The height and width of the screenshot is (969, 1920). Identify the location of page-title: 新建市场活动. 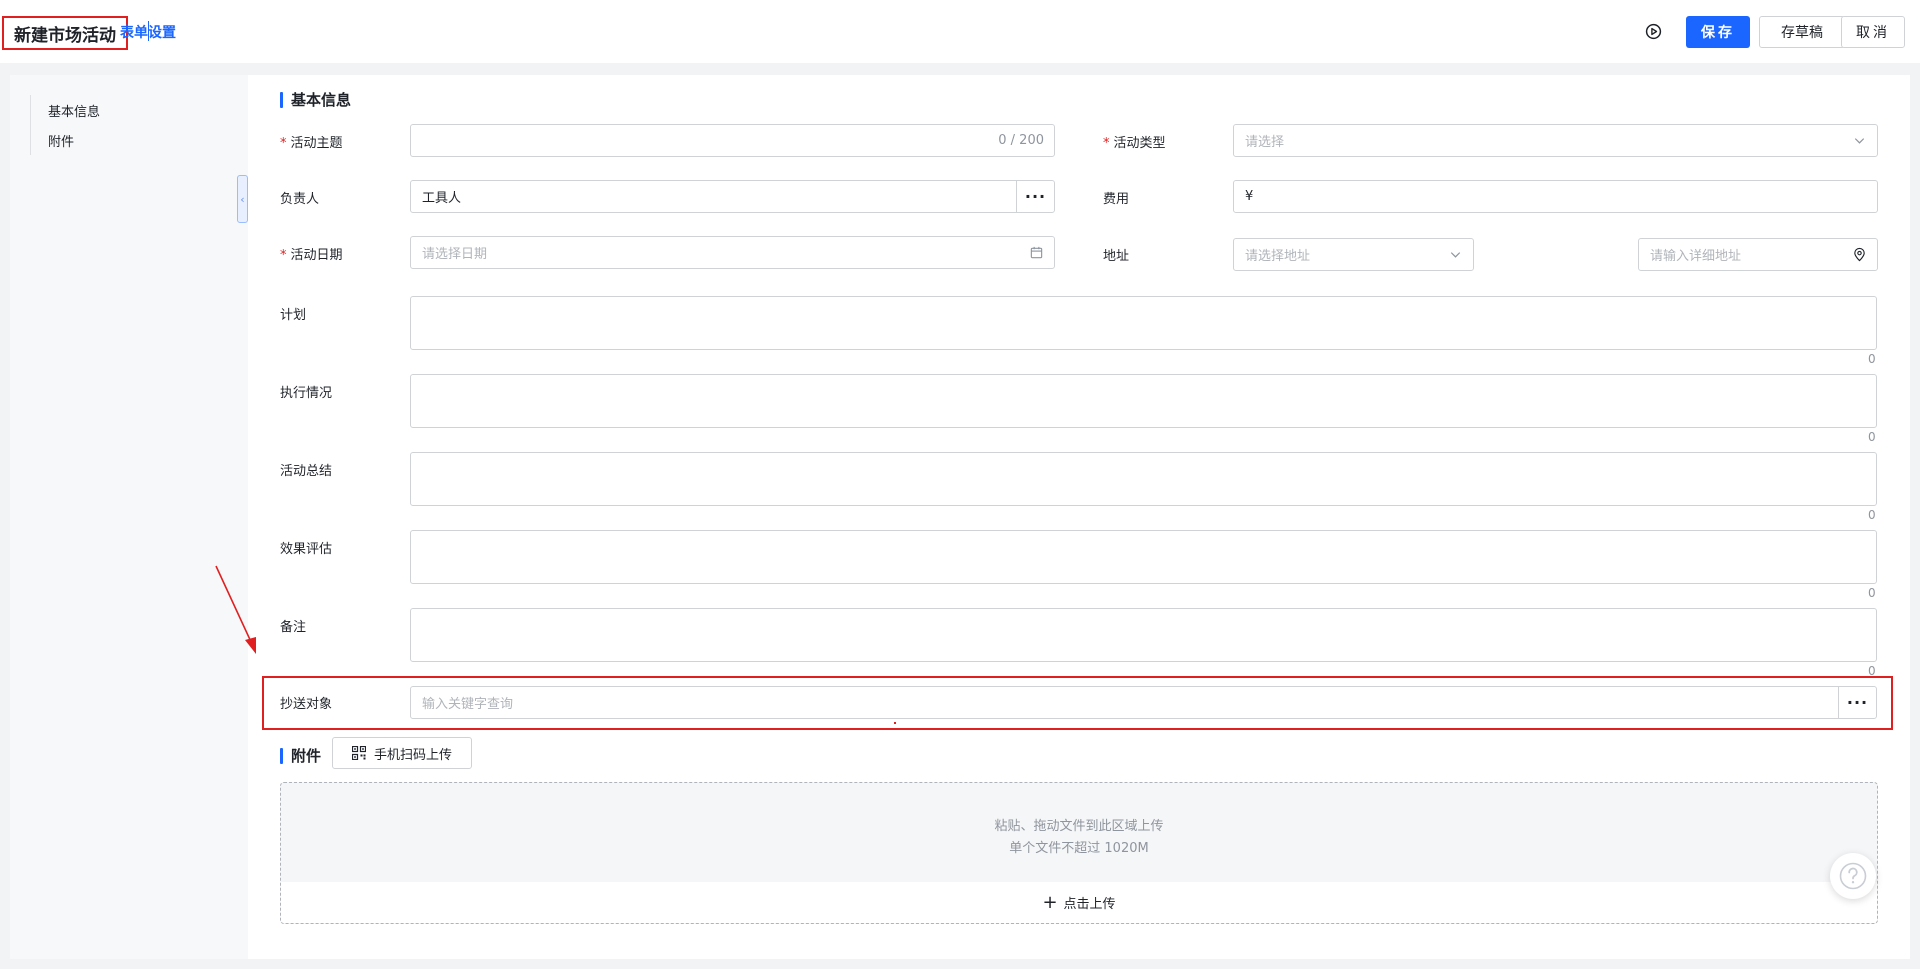
(65, 33).